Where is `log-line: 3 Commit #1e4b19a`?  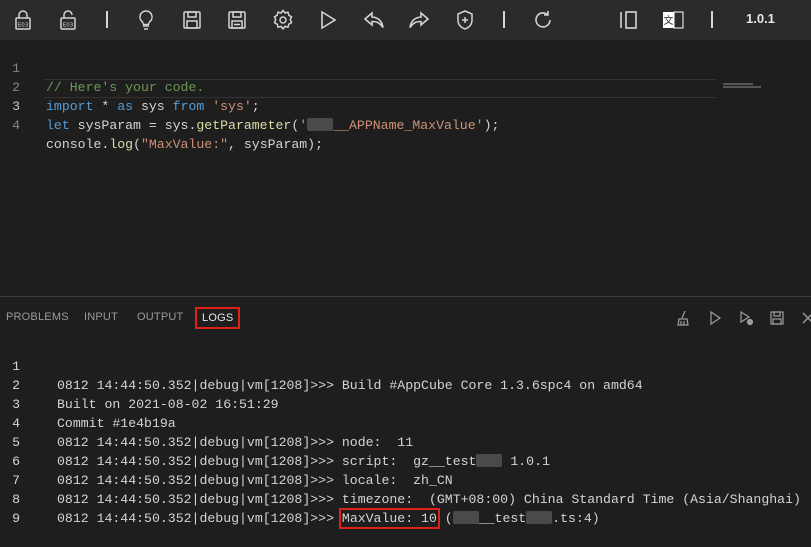
log-line: 3 Commit #1e4b19a is located at coordinates (405, 403).